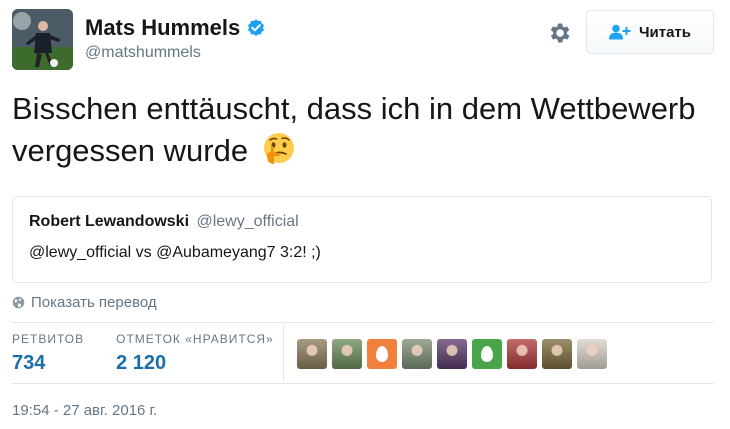 This screenshot has height=429, width=730. What do you see at coordinates (195, 339) in the screenshot?
I see `likes-label: ОТМЕТОК «НРАВИТСЯ»` at bounding box center [195, 339].